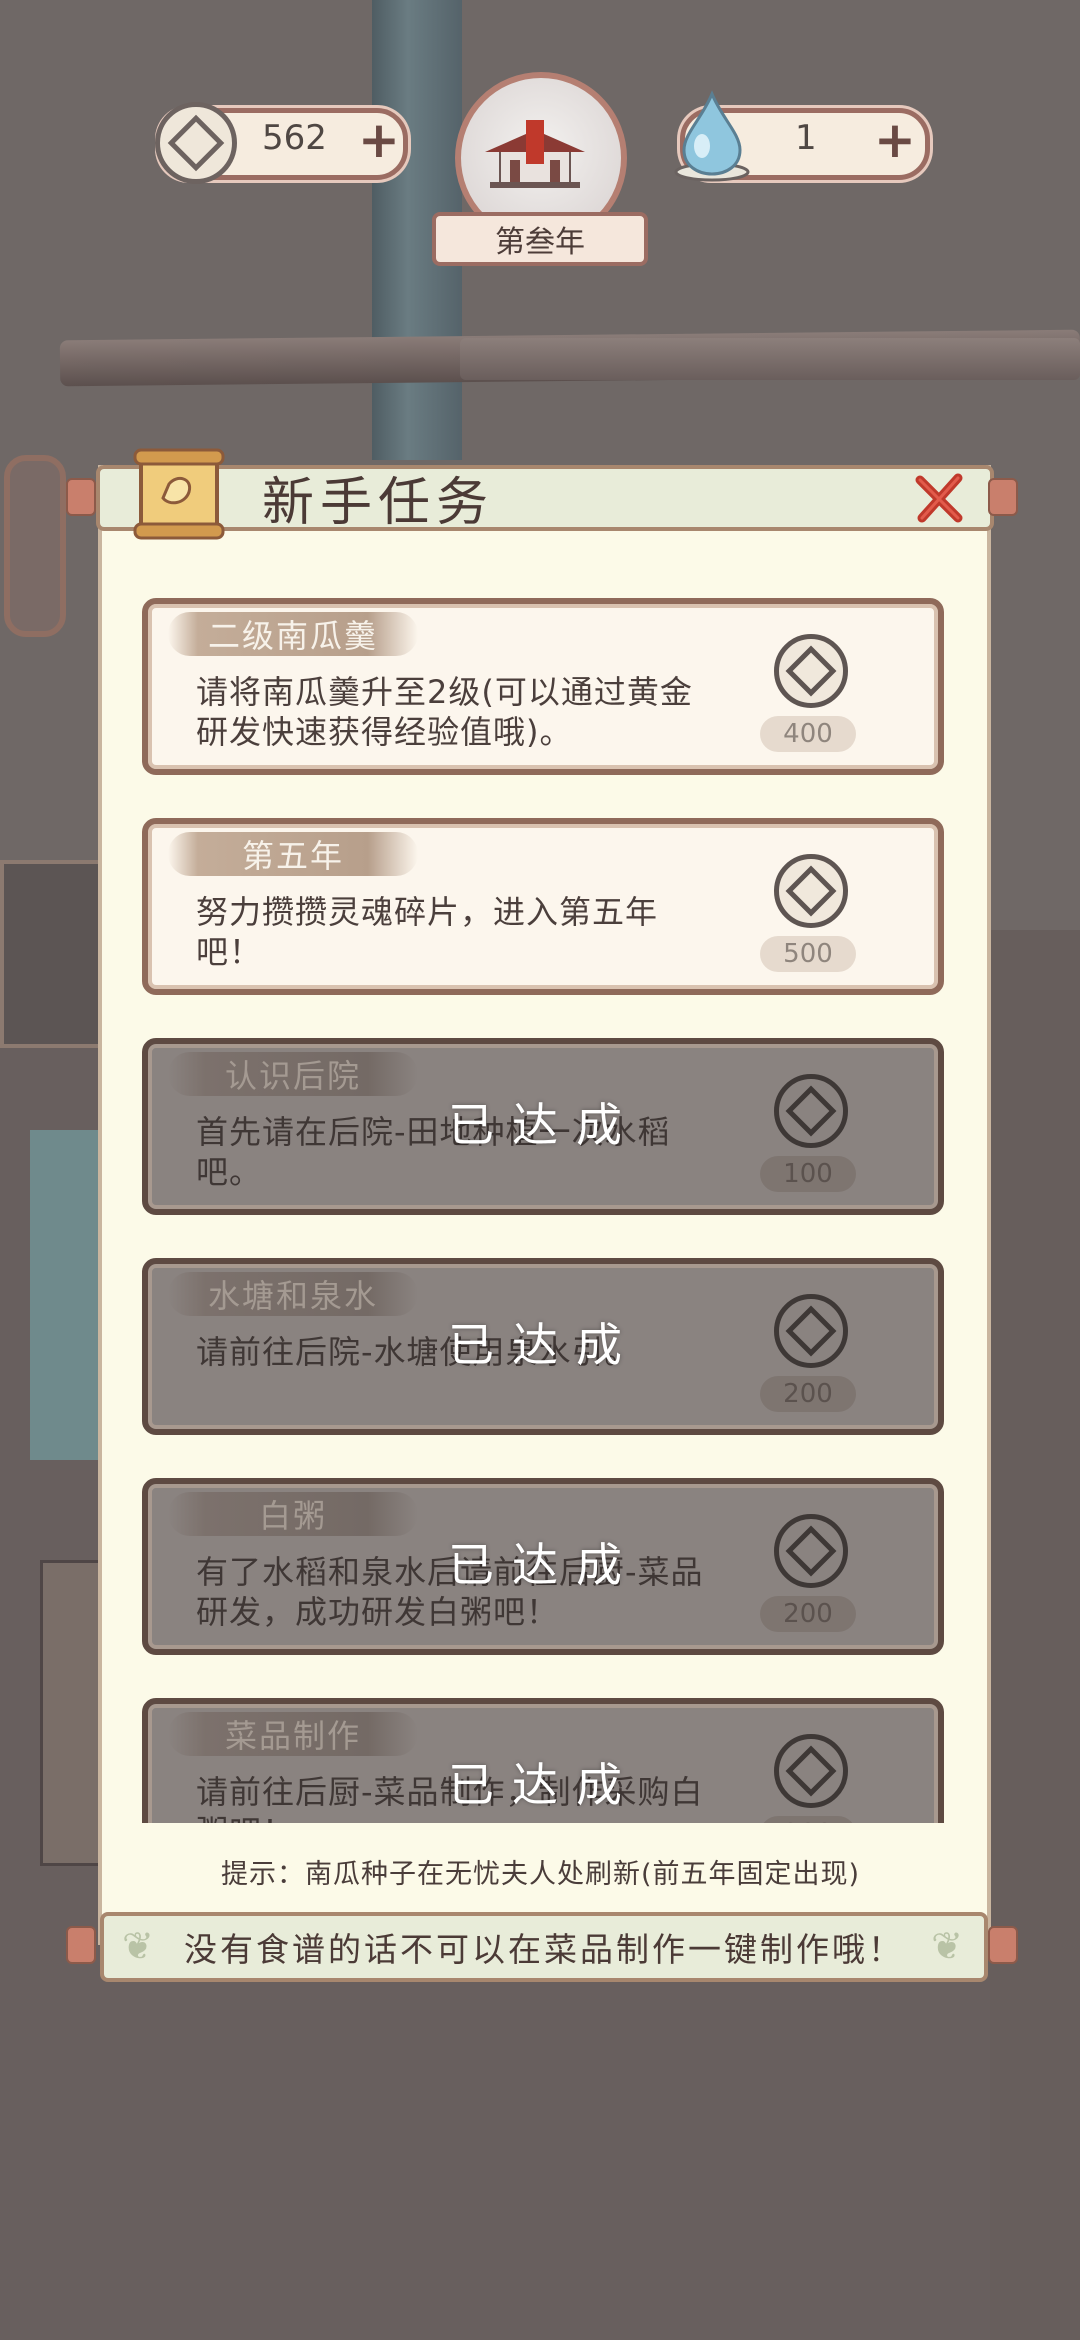  Describe the element at coordinates (293, 1514) in the screenshot. I see `task-name: 白粥` at that location.